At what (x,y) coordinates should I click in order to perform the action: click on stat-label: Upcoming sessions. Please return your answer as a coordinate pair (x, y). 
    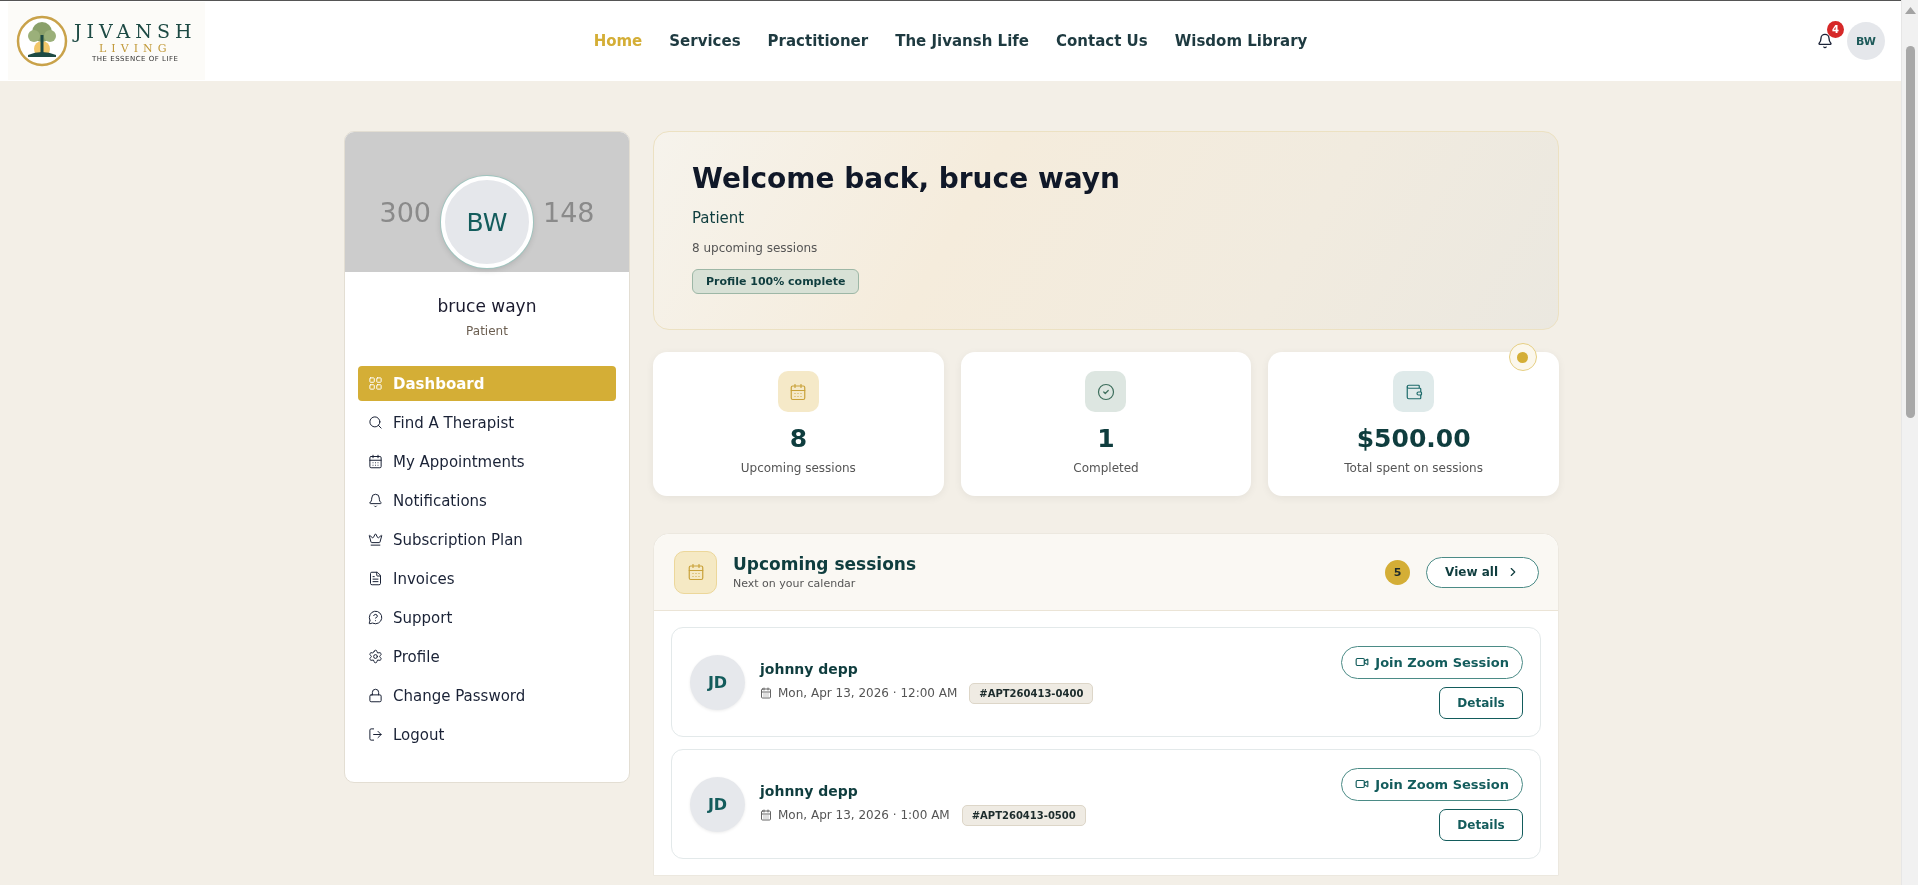
    Looking at the image, I should click on (798, 468).